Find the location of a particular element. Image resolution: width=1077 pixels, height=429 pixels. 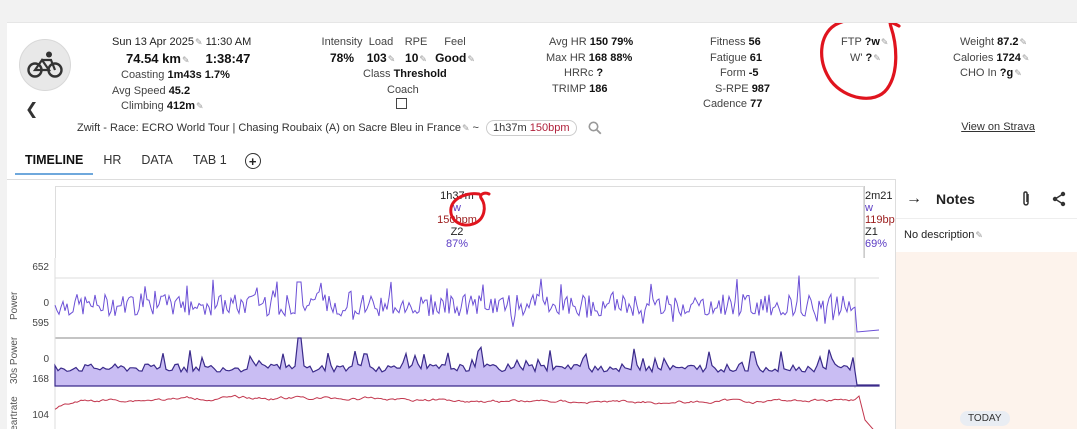

duration-hr-pill: 1h37m 150bpm is located at coordinates (531, 128).